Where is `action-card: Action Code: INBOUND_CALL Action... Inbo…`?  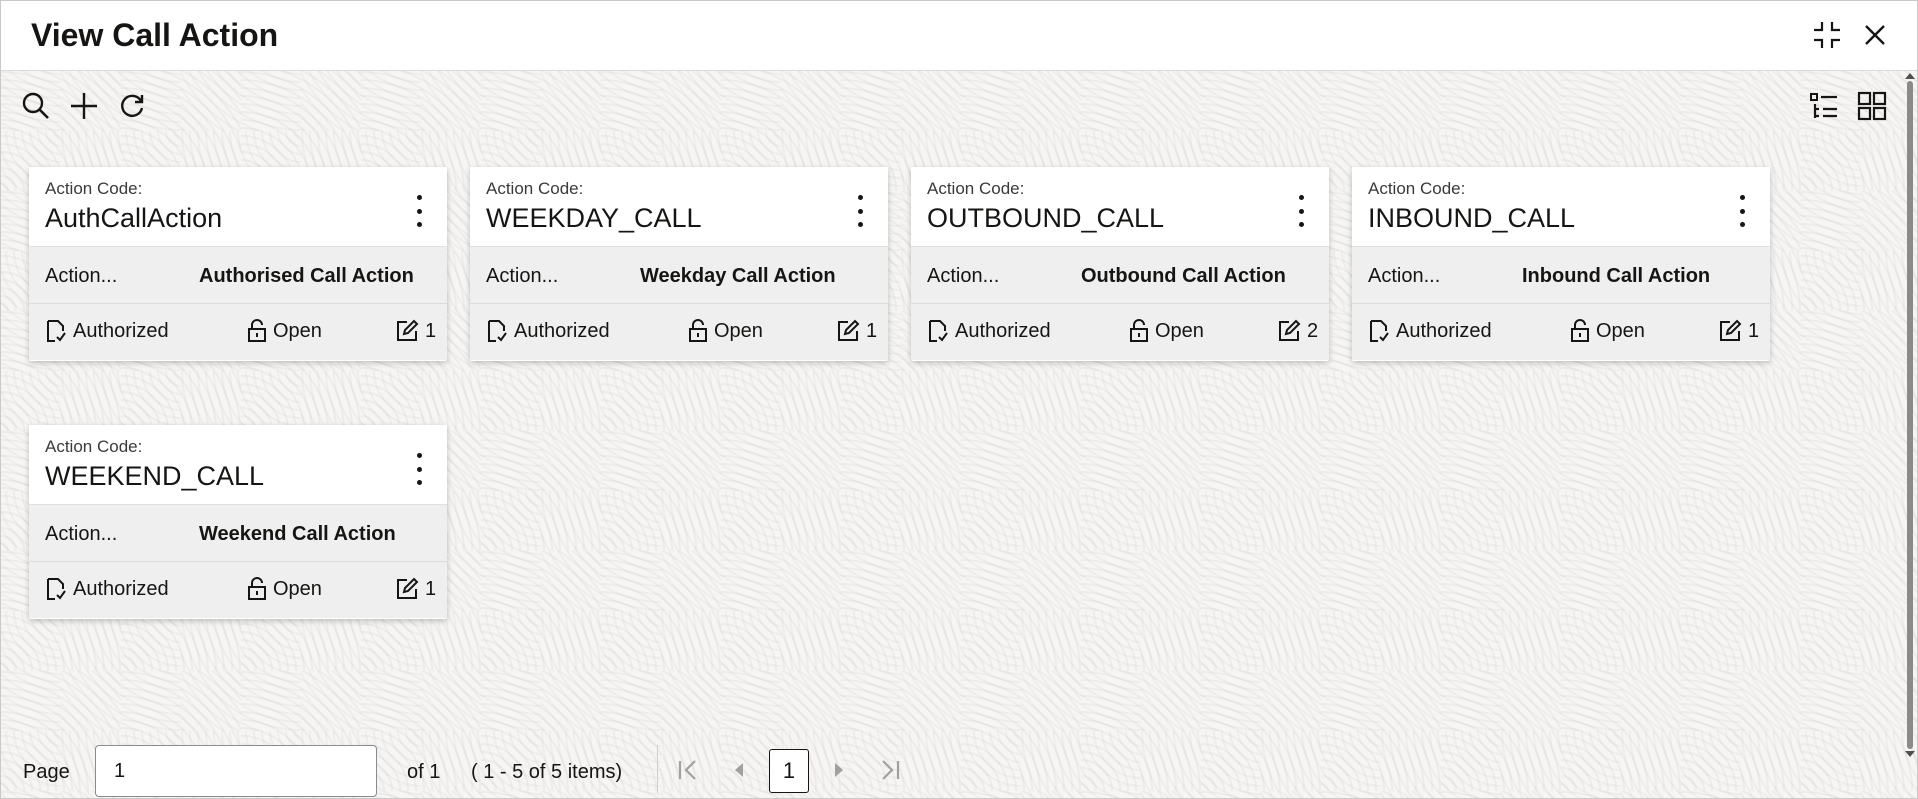 action-card: Action Code: INBOUND_CALL Action... Inbo… is located at coordinates (1561, 264).